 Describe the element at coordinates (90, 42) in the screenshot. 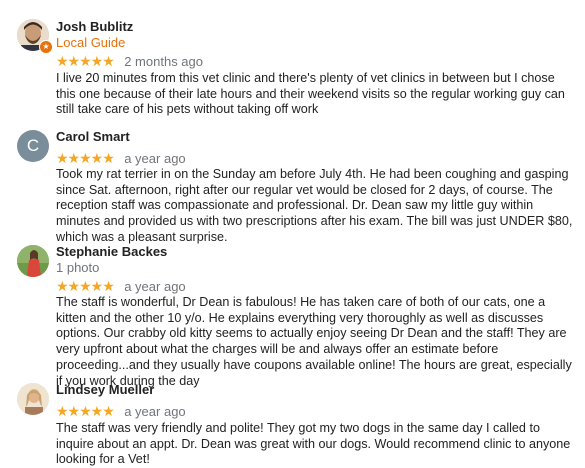

I see `local-guide-label: Local Guide` at that location.